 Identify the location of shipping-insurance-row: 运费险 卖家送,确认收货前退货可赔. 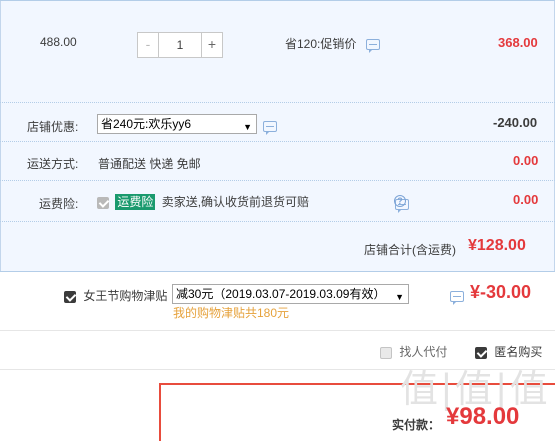
(203, 201).